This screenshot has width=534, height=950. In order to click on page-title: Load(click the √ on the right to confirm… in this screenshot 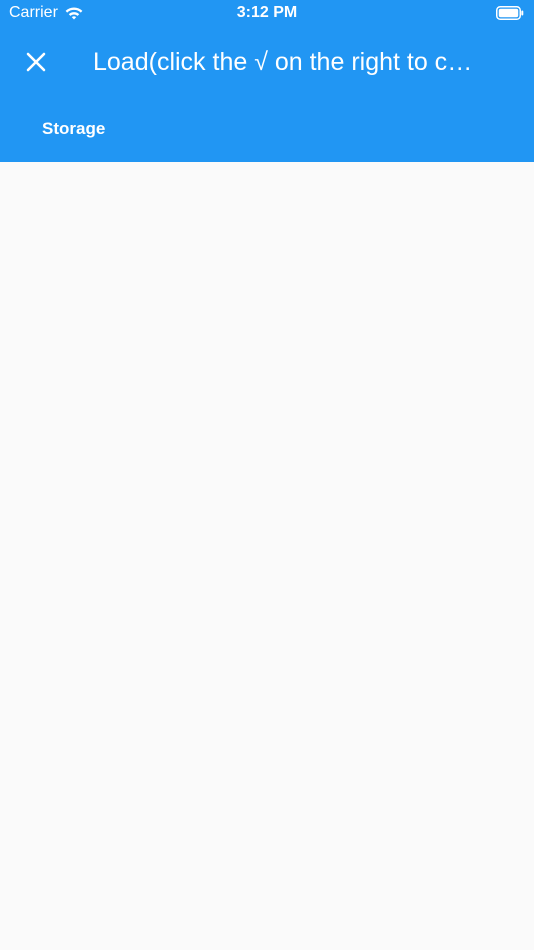, I will do `click(288, 62)`.